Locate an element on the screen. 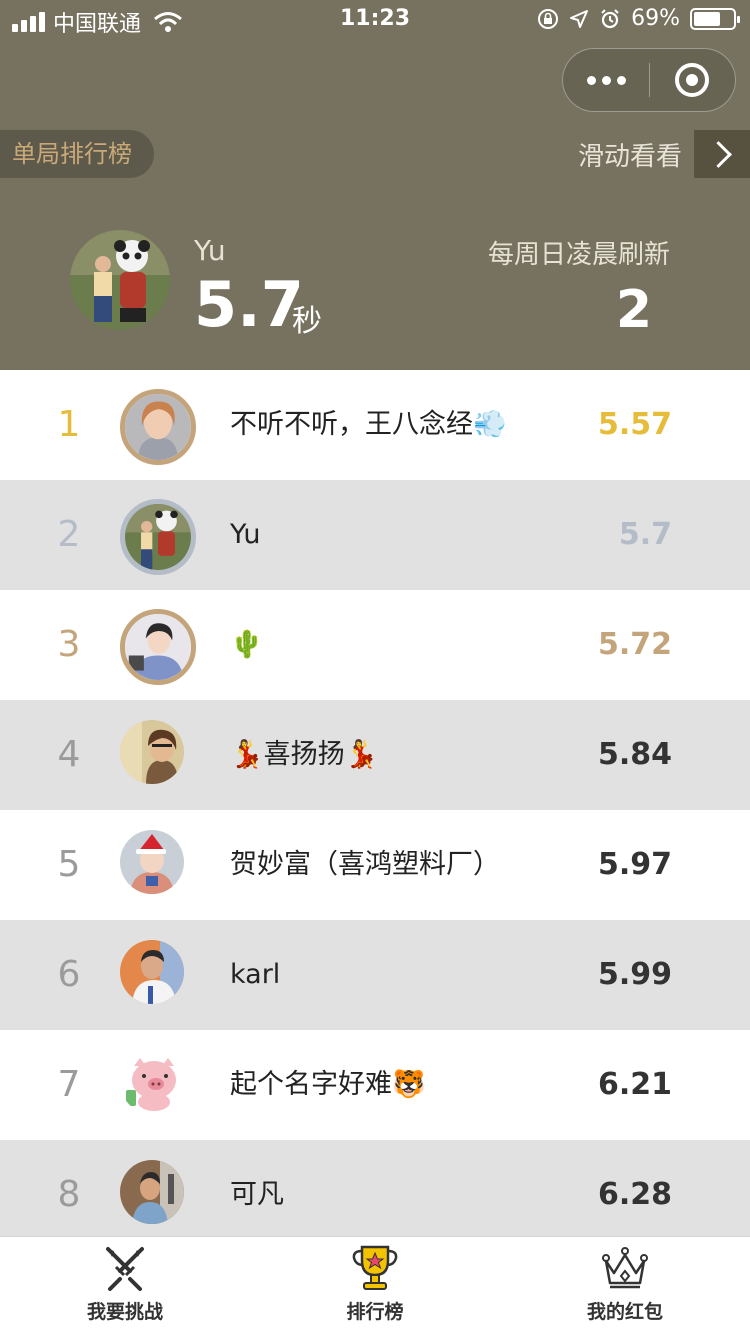 This screenshot has height=1334, width=750. trophy-icon is located at coordinates (375, 1267).